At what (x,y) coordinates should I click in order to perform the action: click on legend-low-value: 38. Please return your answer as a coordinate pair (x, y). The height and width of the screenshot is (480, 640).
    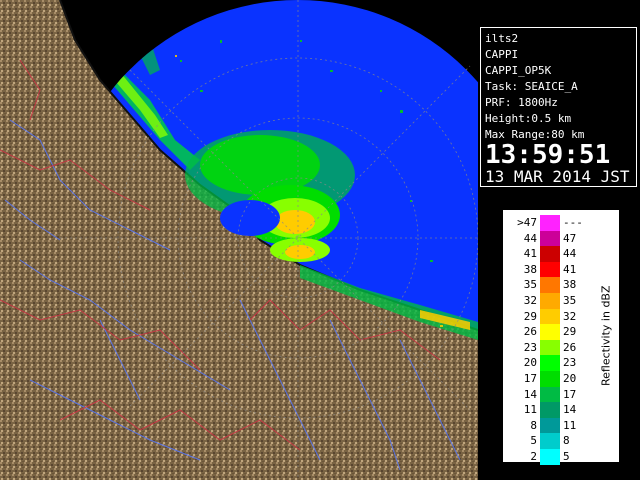
    Looking at the image, I should click on (530, 269).